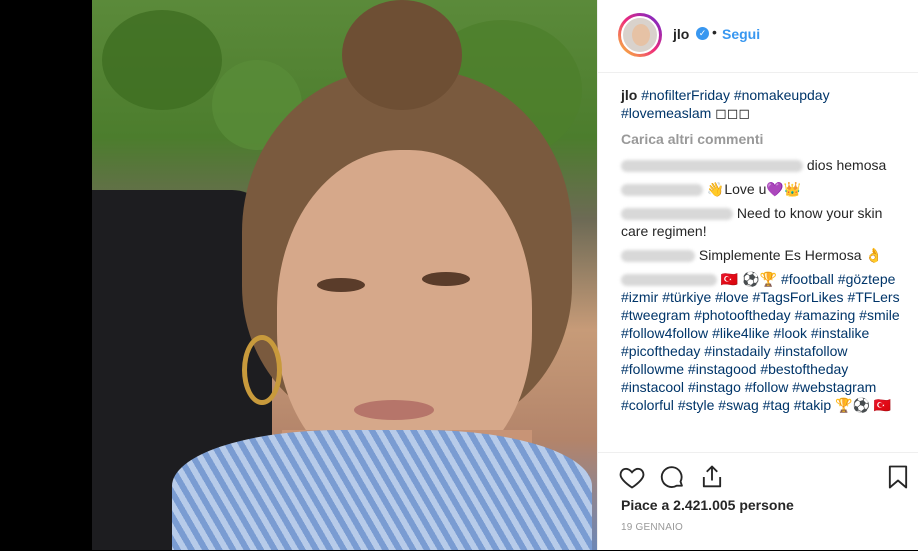 The height and width of the screenshot is (551, 918). I want to click on follow-button: Segui, so click(741, 34).